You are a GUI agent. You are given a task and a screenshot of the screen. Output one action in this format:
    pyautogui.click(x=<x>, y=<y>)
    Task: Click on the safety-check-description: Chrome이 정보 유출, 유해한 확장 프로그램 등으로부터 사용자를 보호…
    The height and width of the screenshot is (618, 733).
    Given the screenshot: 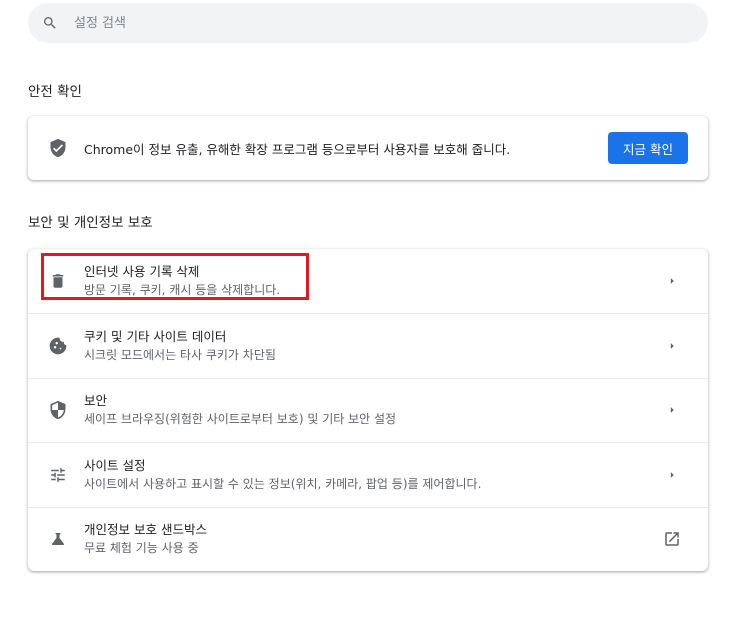 What is the action you would take?
    pyautogui.click(x=297, y=149)
    